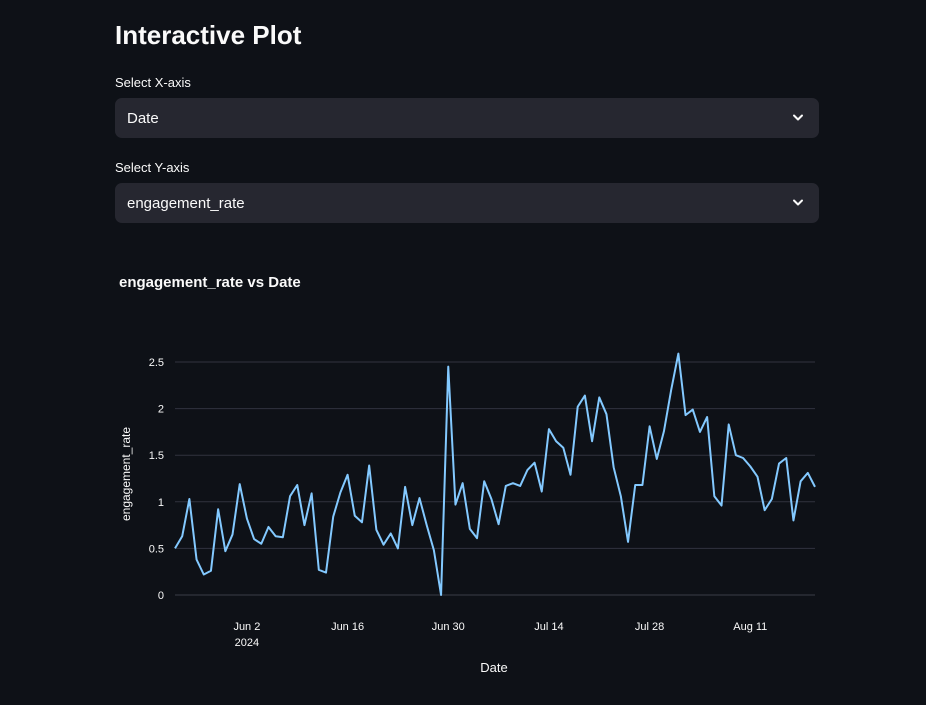  What do you see at coordinates (500, 635) in the screenshot?
I see `x-axis-ticks: Jun 2 2024 Jun 16 Jun 30 Jul 14 Jul 28 Aug 11` at bounding box center [500, 635].